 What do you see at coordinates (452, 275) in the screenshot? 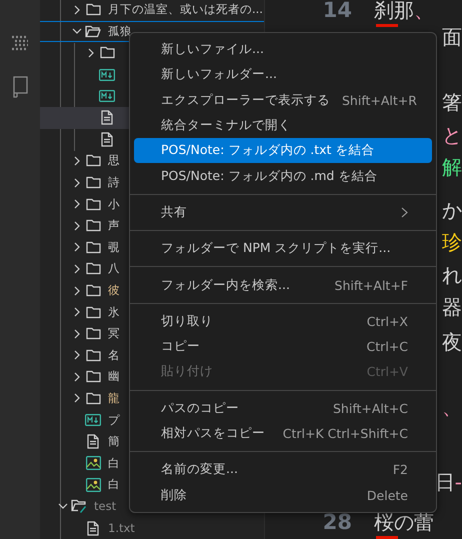
I see `editor-text: れ` at bounding box center [452, 275].